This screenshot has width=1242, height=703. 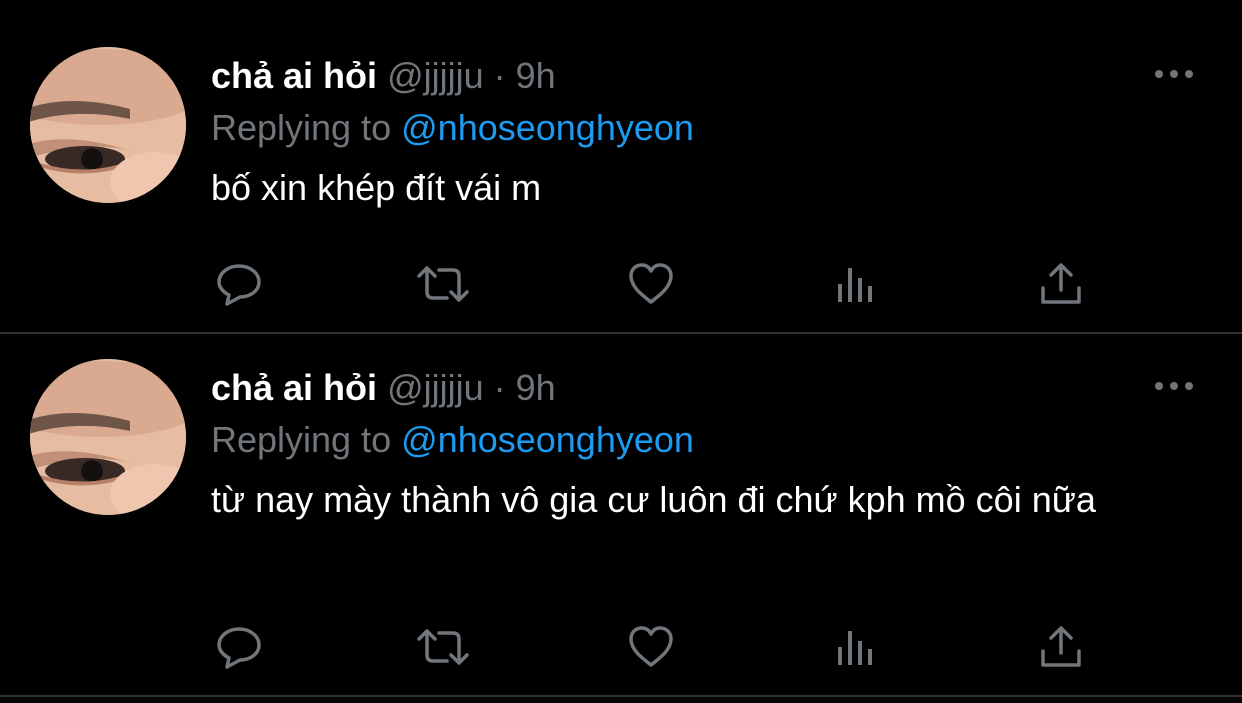 I want to click on divider, so click(x=621, y=696).